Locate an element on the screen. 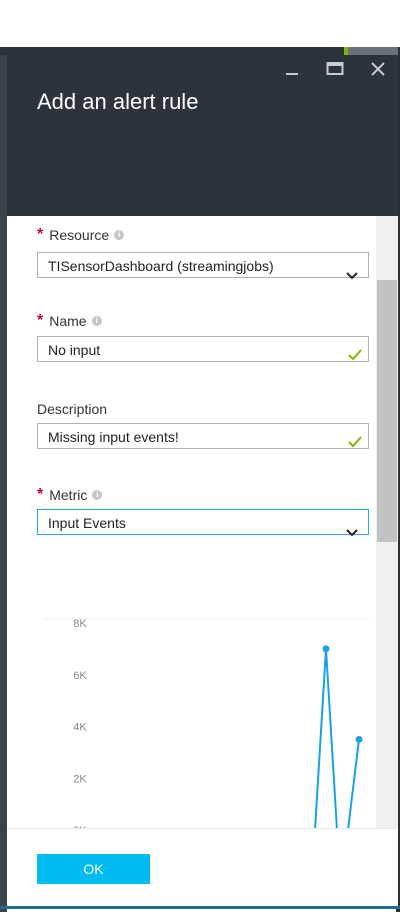  description-label-row: Description is located at coordinates (72, 409).